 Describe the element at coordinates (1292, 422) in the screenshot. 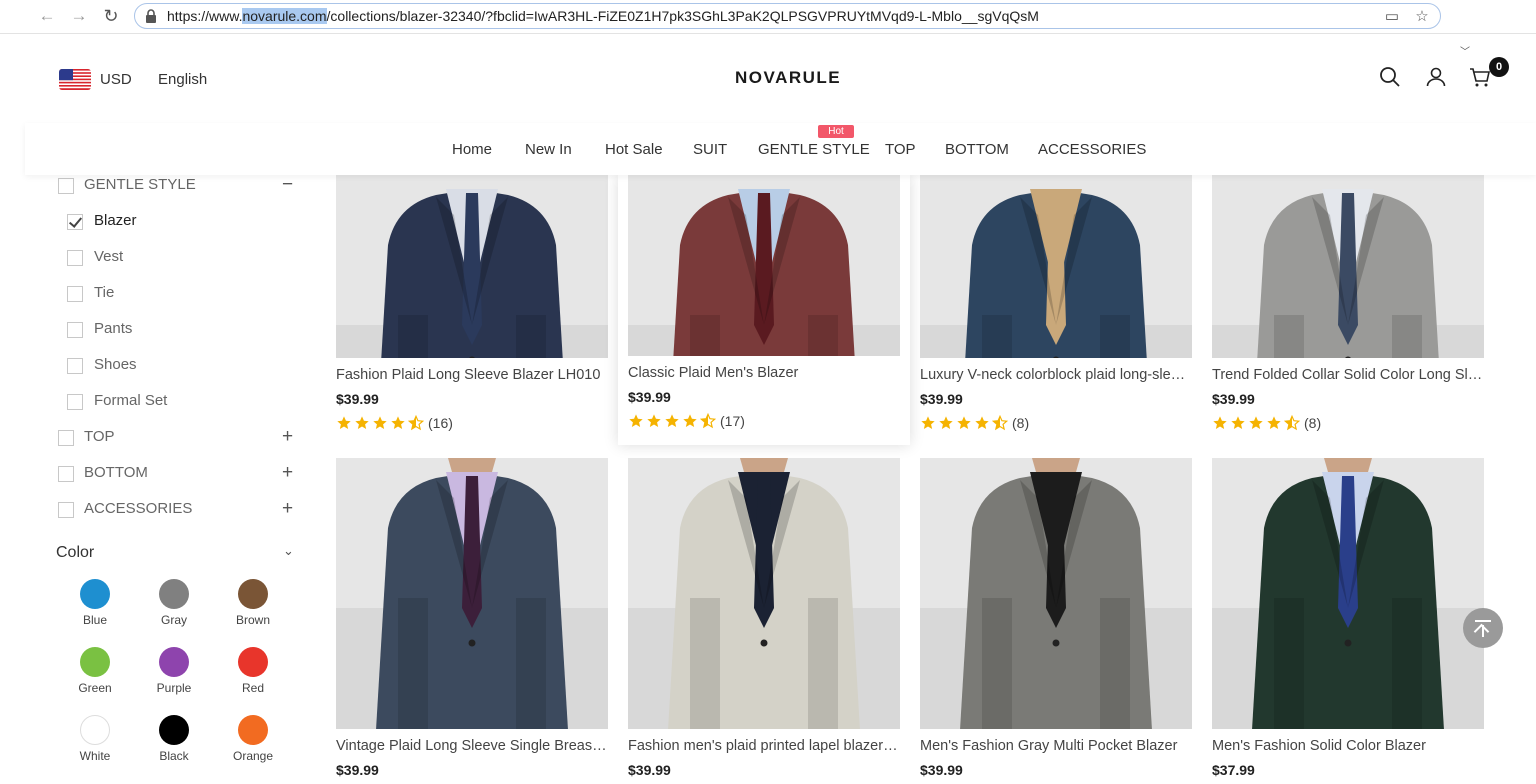

I see `star-half-icon` at that location.